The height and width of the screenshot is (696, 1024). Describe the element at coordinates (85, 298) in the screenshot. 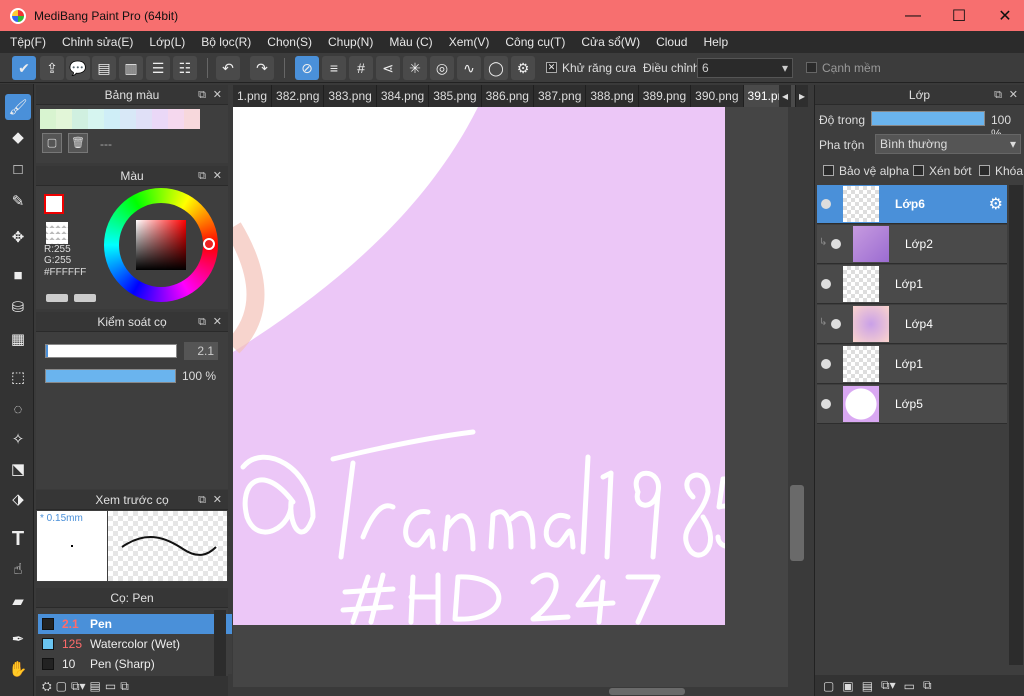

I see `color-tab-button` at that location.